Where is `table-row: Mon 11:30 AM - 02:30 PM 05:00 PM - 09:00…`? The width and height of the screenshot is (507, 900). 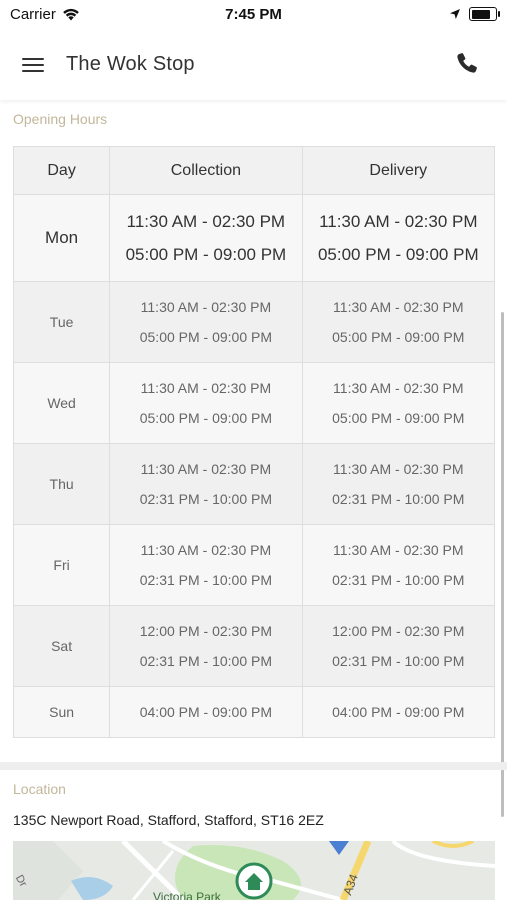 table-row: Mon 11:30 AM - 02:30 PM 05:00 PM - 09:00… is located at coordinates (254, 238).